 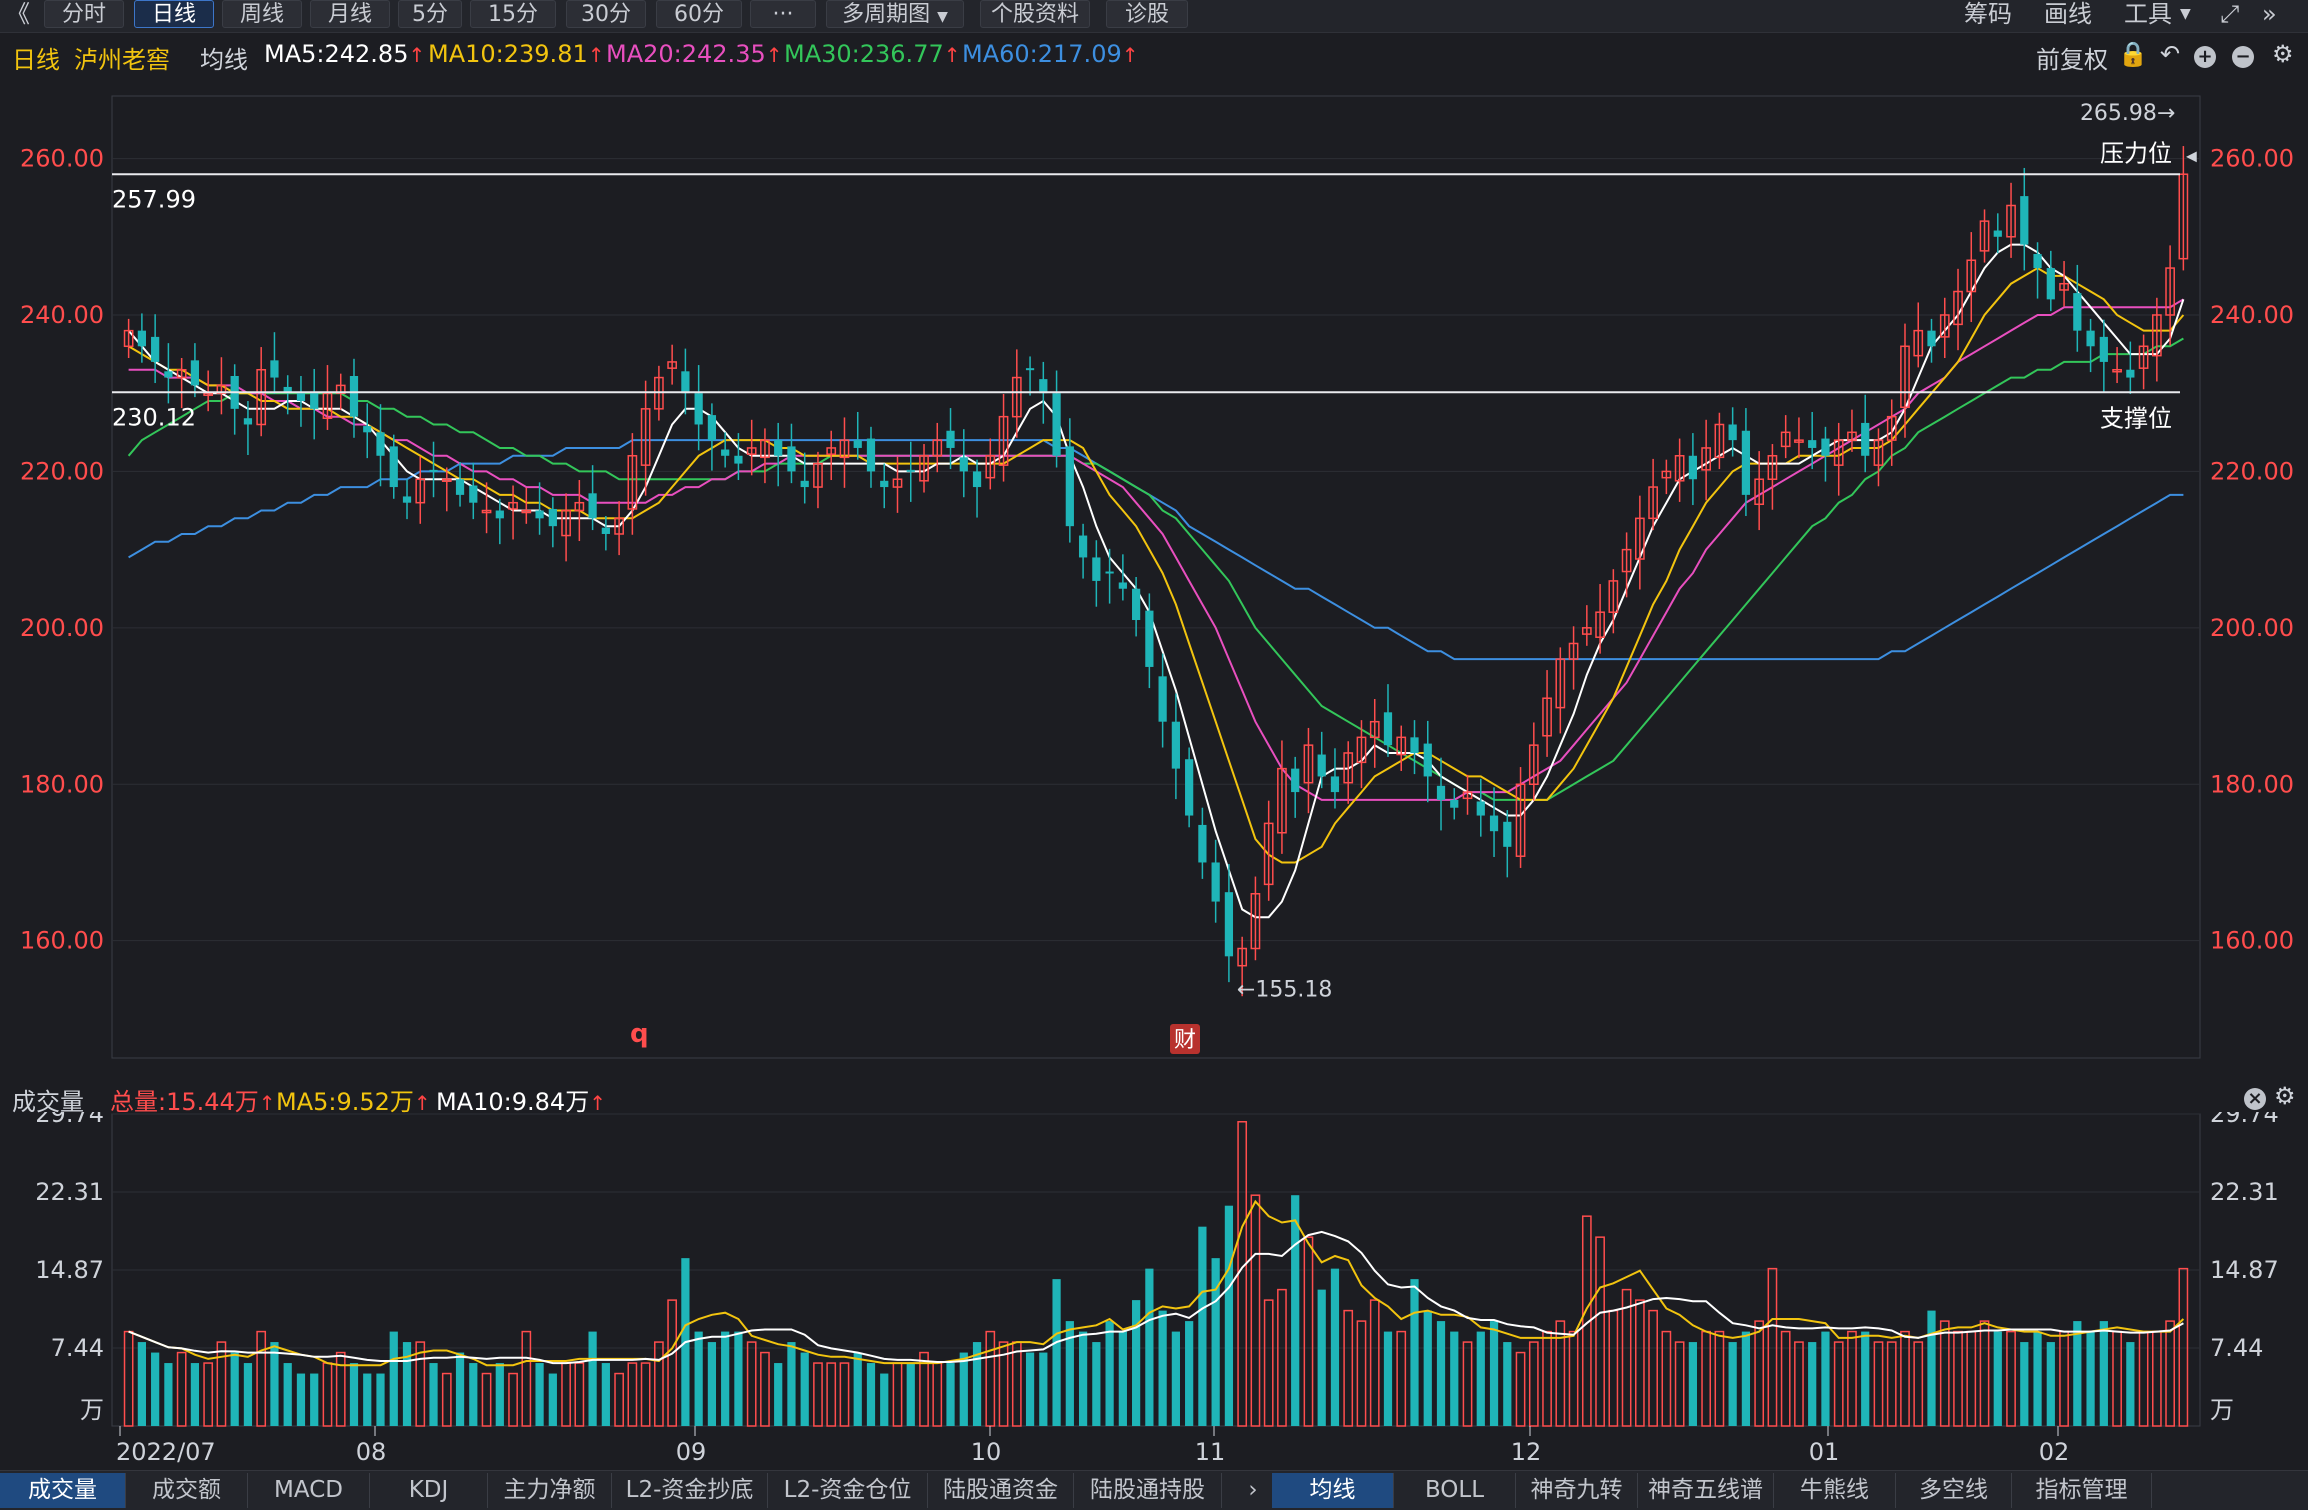 I want to click on overlay-tab-4: 牛熊线, so click(x=1835, y=1490).